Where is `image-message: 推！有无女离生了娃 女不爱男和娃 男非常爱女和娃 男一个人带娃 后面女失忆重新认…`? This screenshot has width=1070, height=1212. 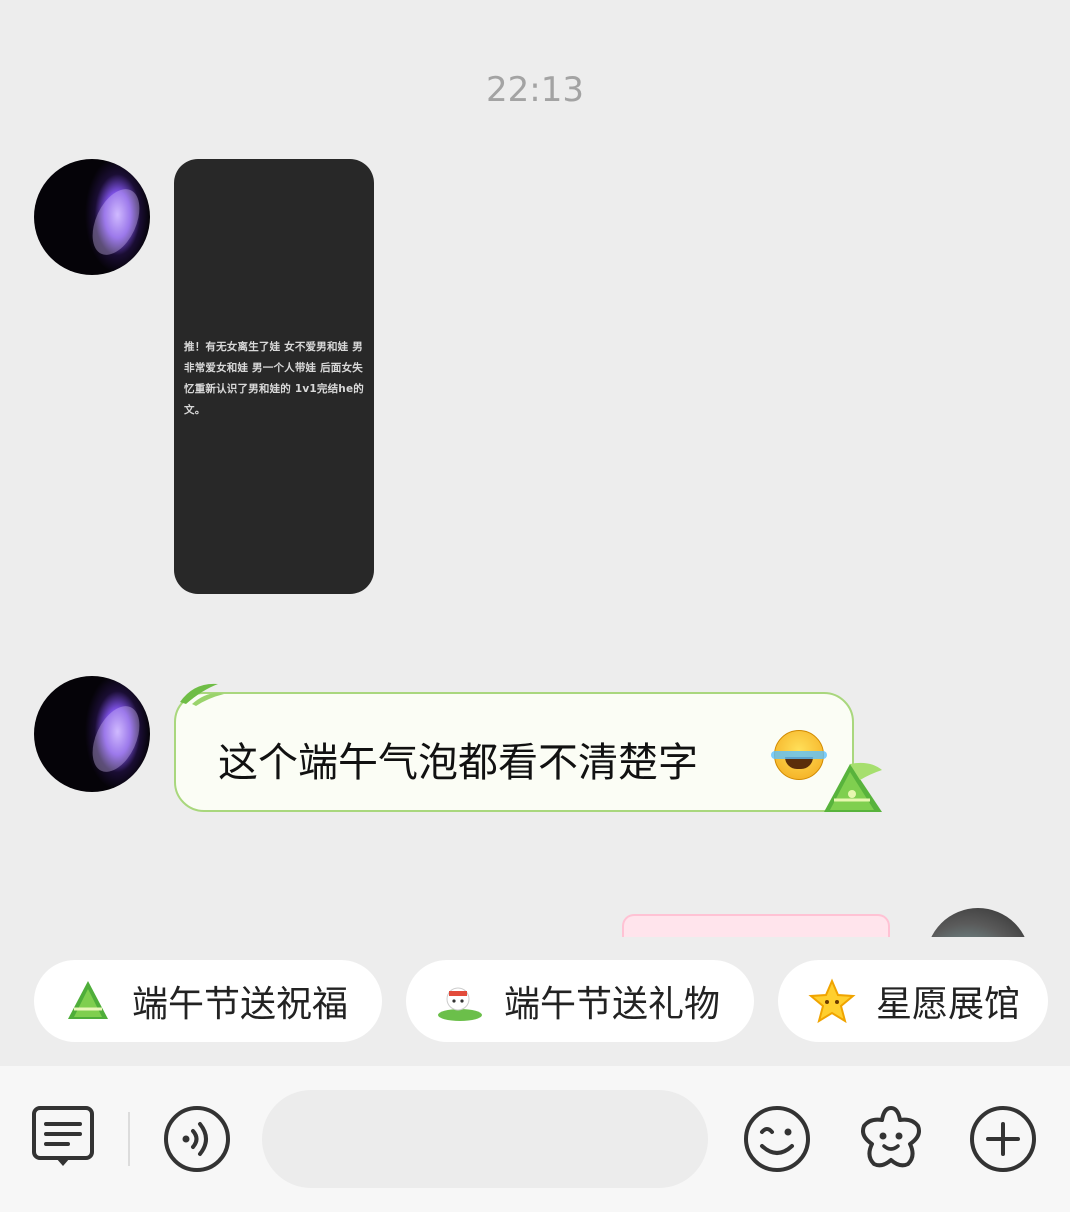
image-message: 推！有无女离生了娃 女不爱男和娃 男非常爱女和娃 男一个人带娃 后面女失忆重新认… is located at coordinates (274, 376).